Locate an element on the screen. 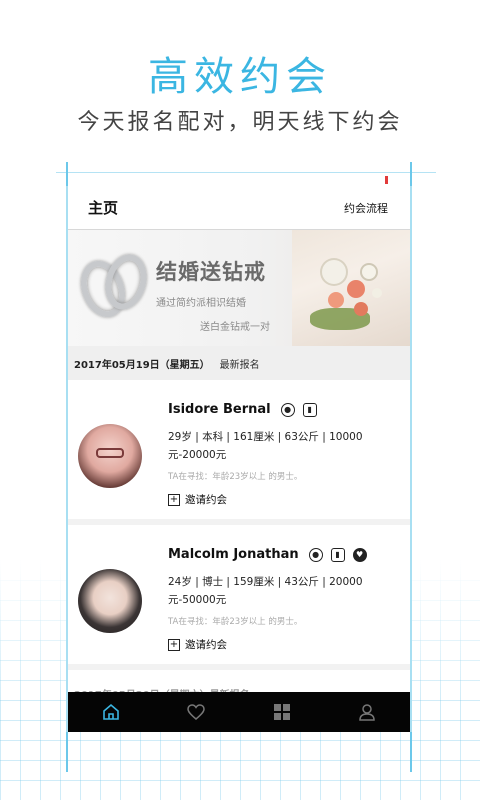  top-bar: 主页 约会流程 is located at coordinates (239, 208).